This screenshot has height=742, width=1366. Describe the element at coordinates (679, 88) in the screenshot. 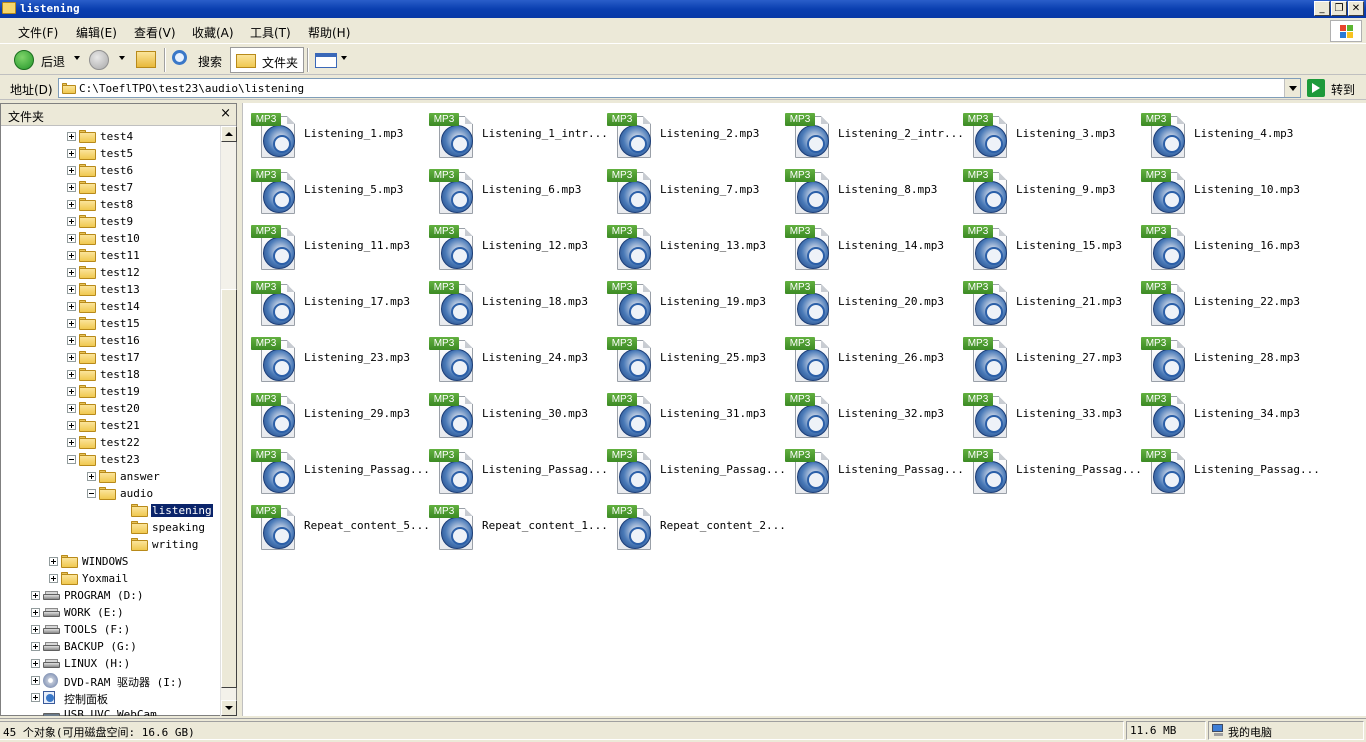

I see `address-input: C:\ToeflTPO\test23\audio\listening` at that location.